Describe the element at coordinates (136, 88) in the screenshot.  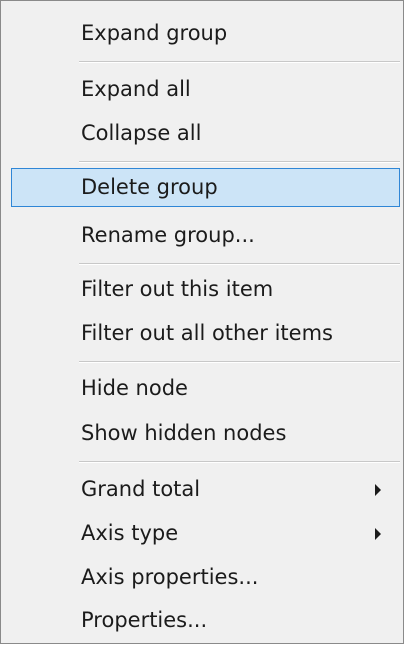
I see `menu-item-label: Expand all` at that location.